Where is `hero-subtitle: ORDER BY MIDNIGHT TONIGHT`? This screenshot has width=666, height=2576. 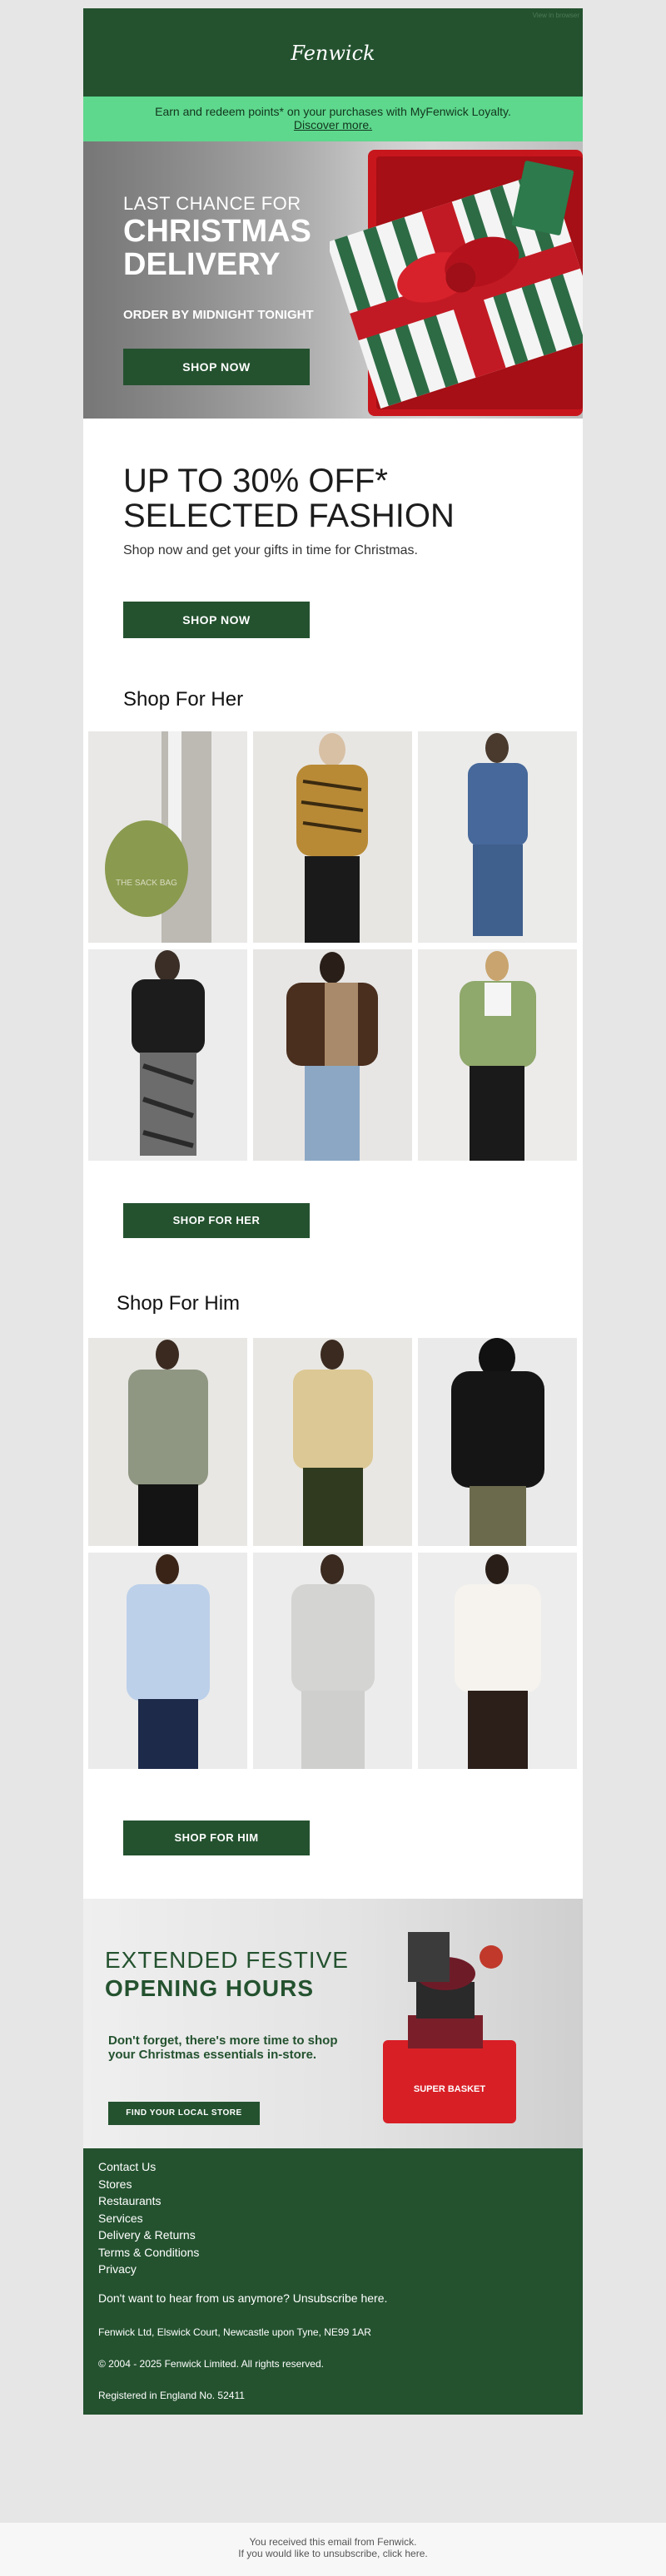
hero-subtitle: ORDER BY MIDNIGHT TONIGHT is located at coordinates (218, 315).